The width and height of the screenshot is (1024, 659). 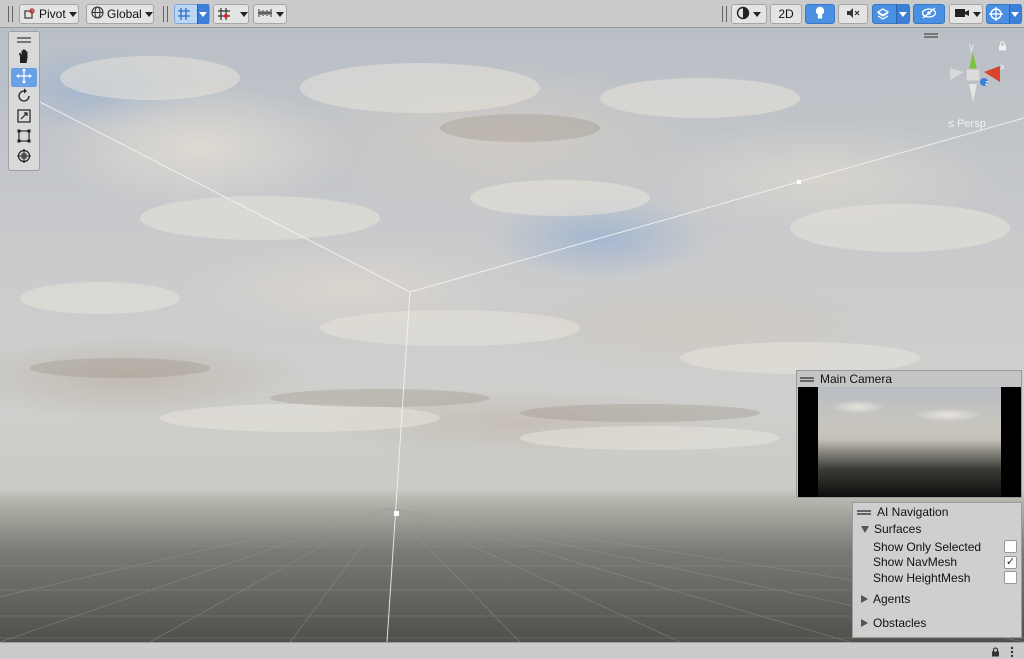 What do you see at coordinates (265, 14) in the screenshot?
I see `ruler-icon` at bounding box center [265, 14].